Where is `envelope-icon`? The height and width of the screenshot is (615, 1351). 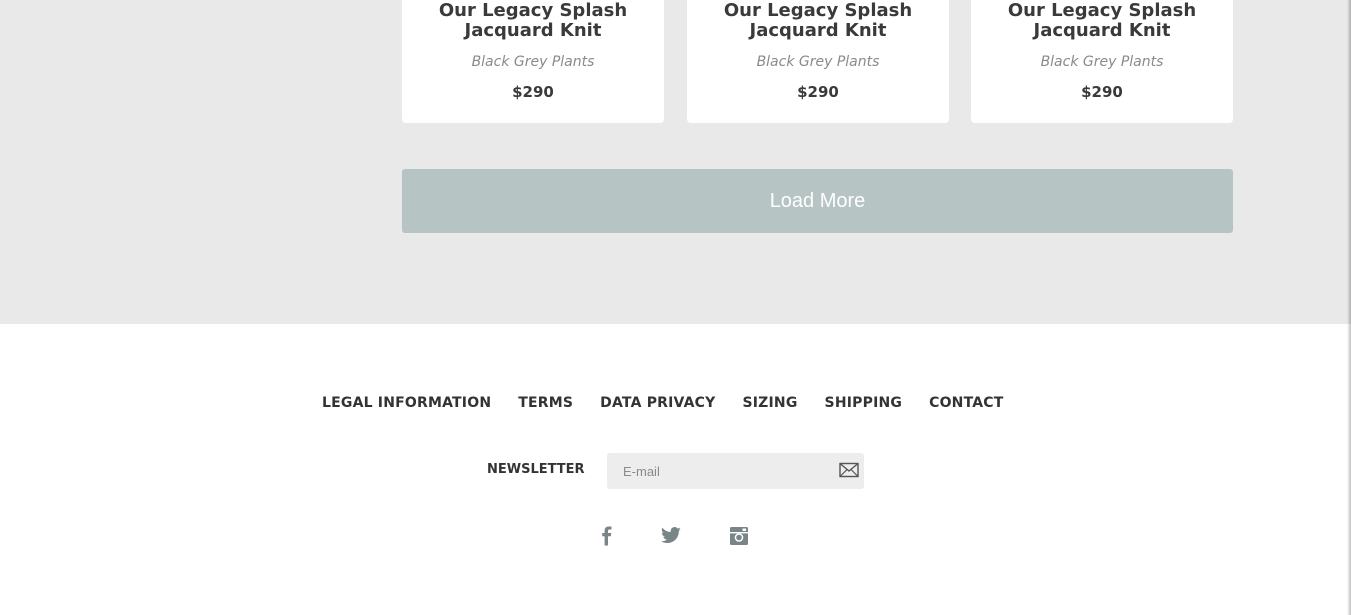 envelope-icon is located at coordinates (849, 469).